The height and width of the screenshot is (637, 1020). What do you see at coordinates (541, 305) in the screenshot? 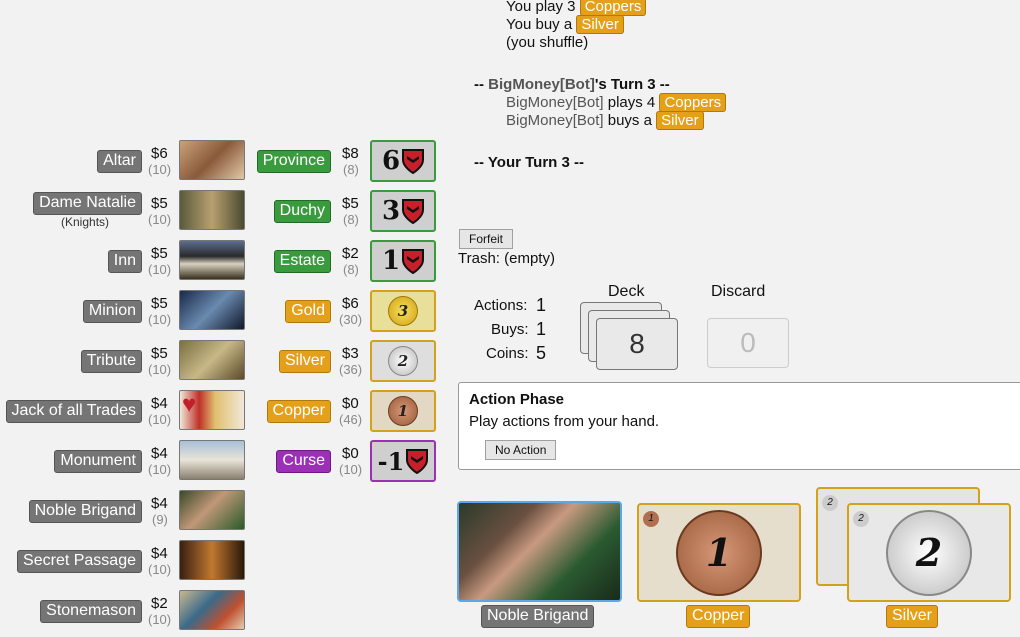
I see `actions-value: 1` at bounding box center [541, 305].